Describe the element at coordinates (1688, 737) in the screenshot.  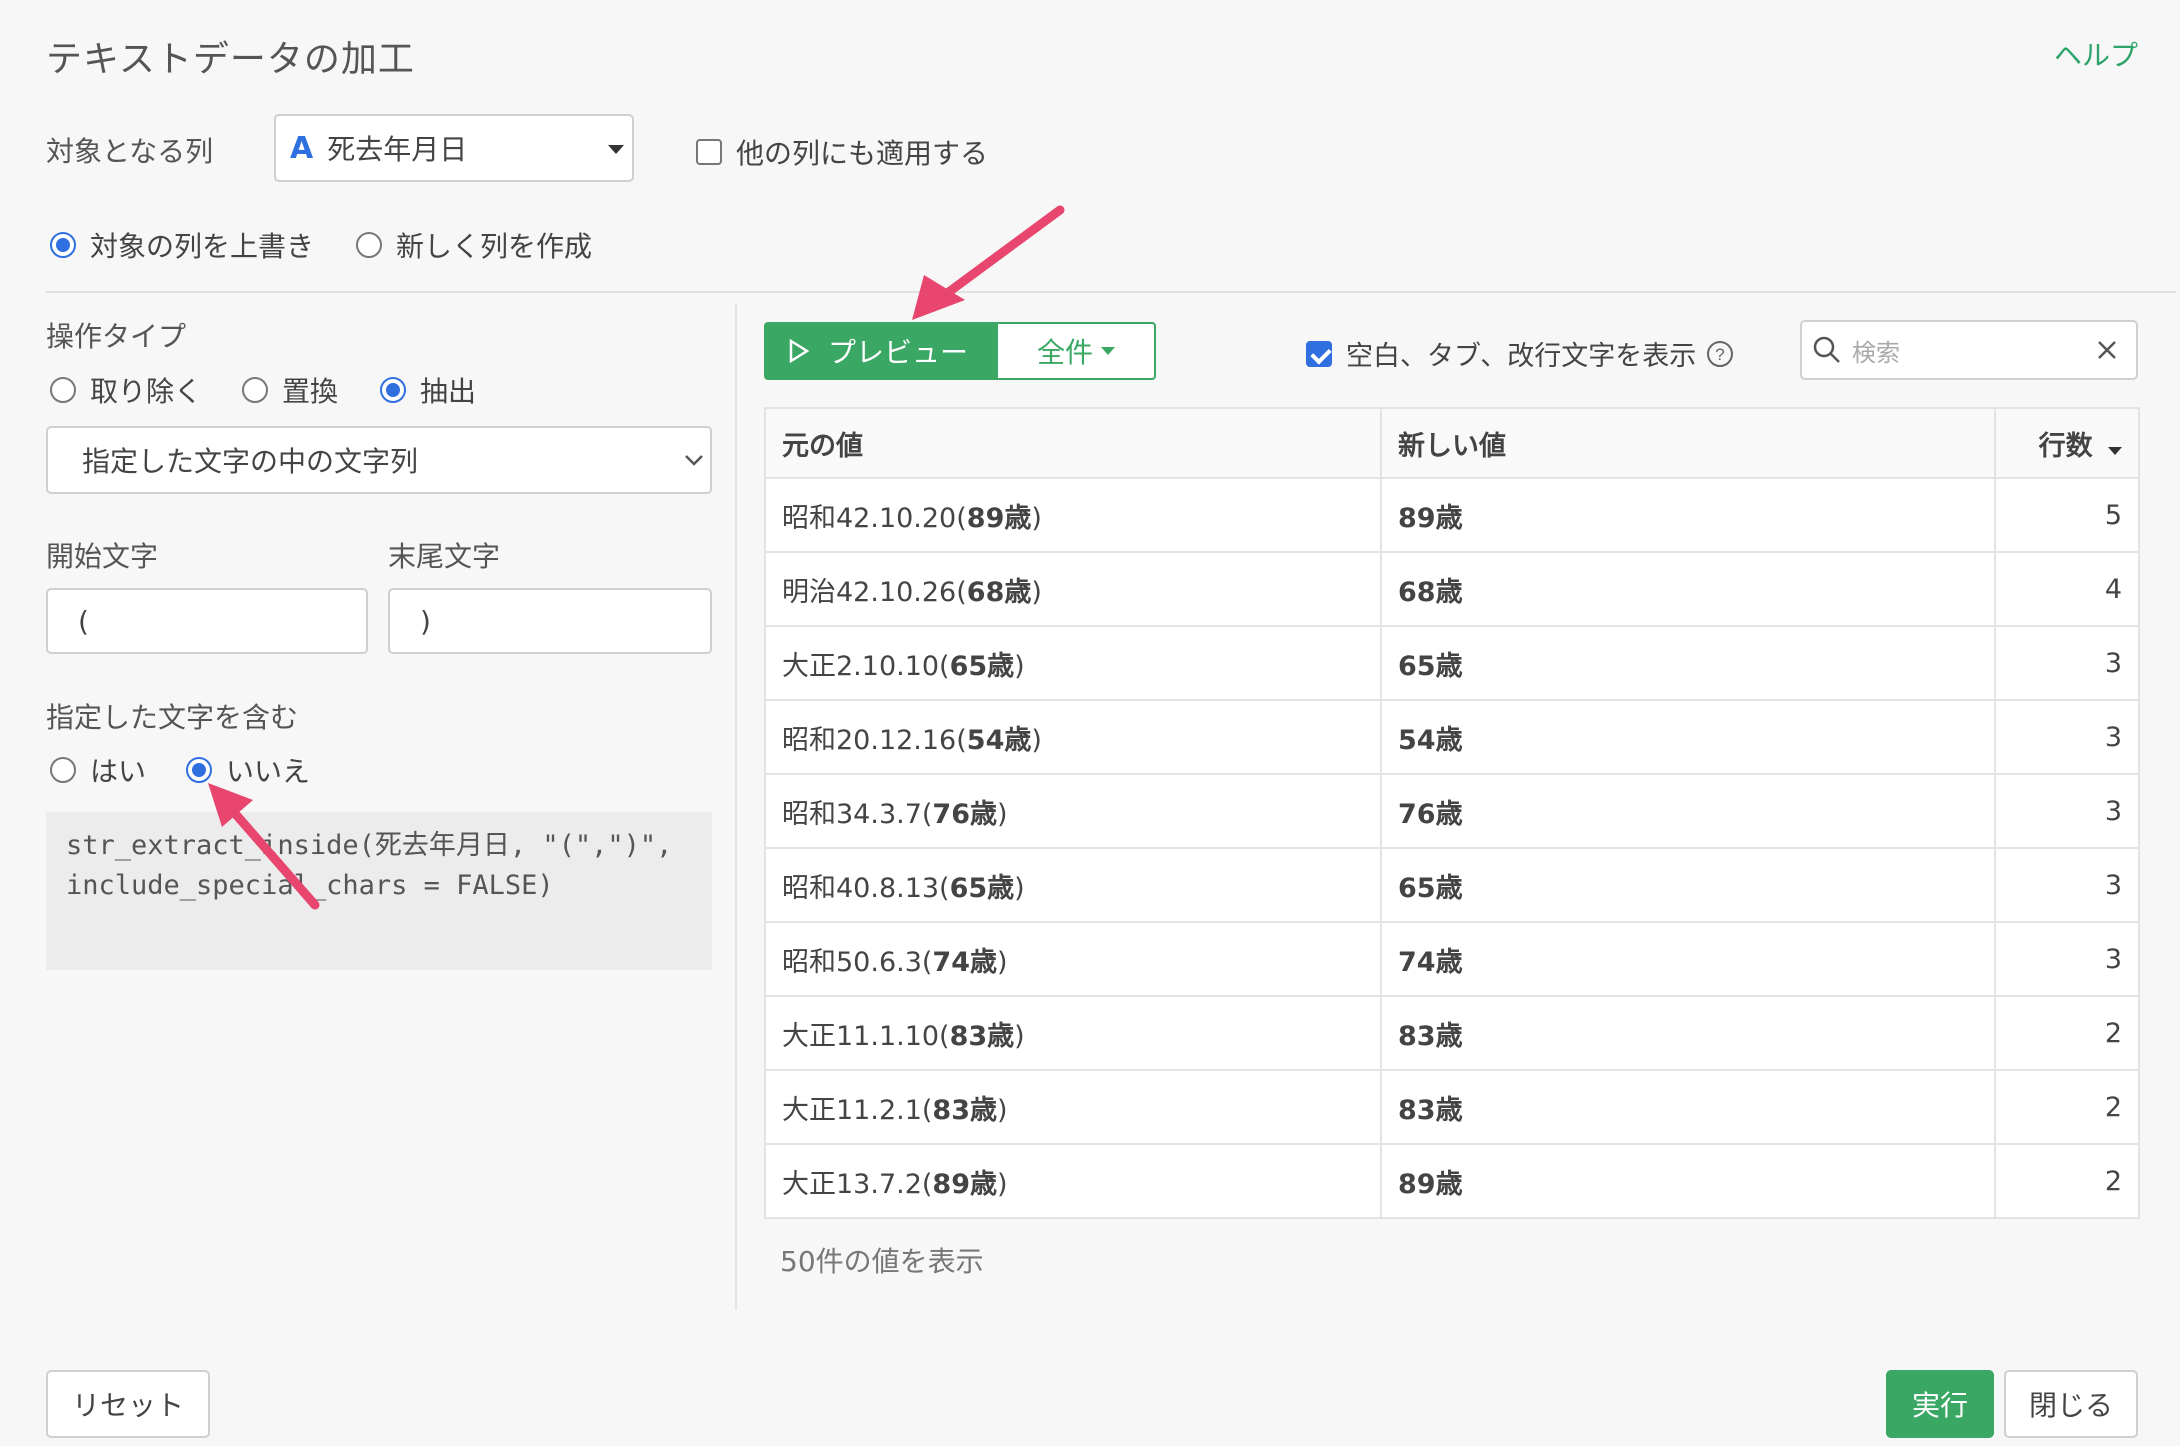
I see `new-value-cell: 54歳` at that location.